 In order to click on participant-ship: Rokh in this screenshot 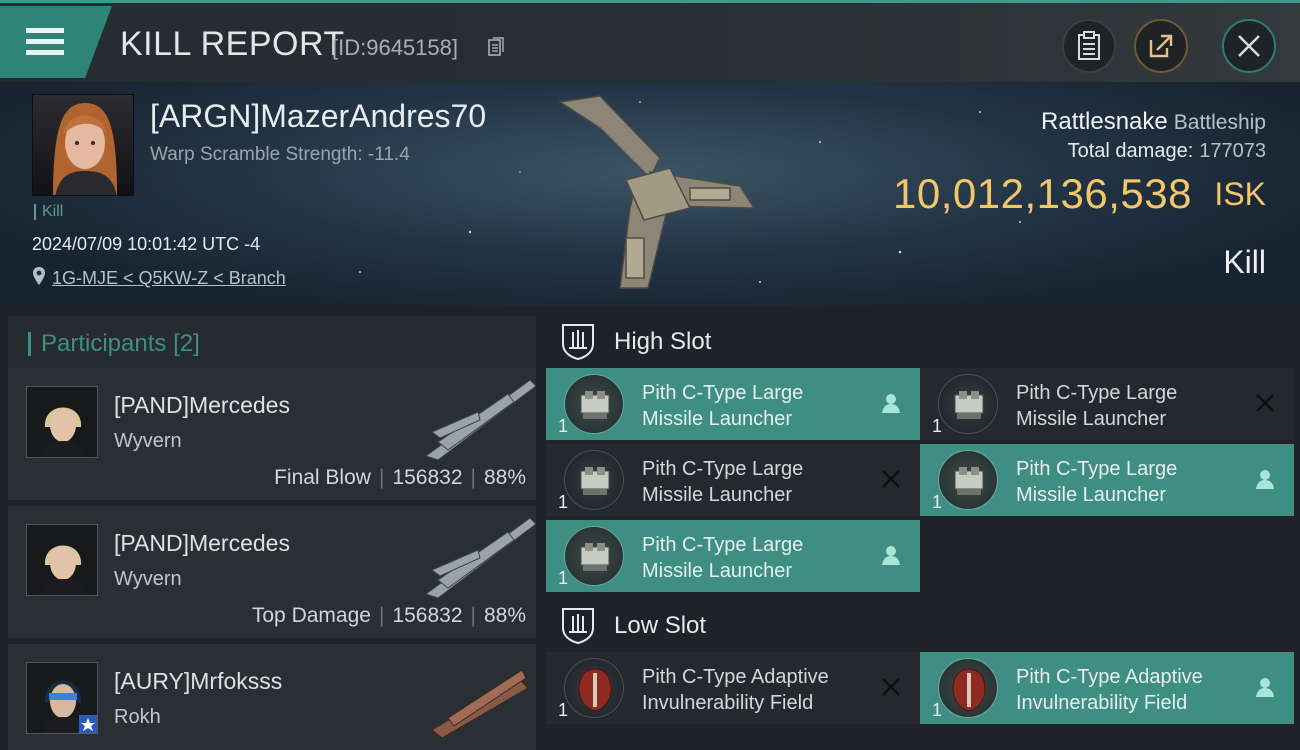, I will do `click(137, 717)`.